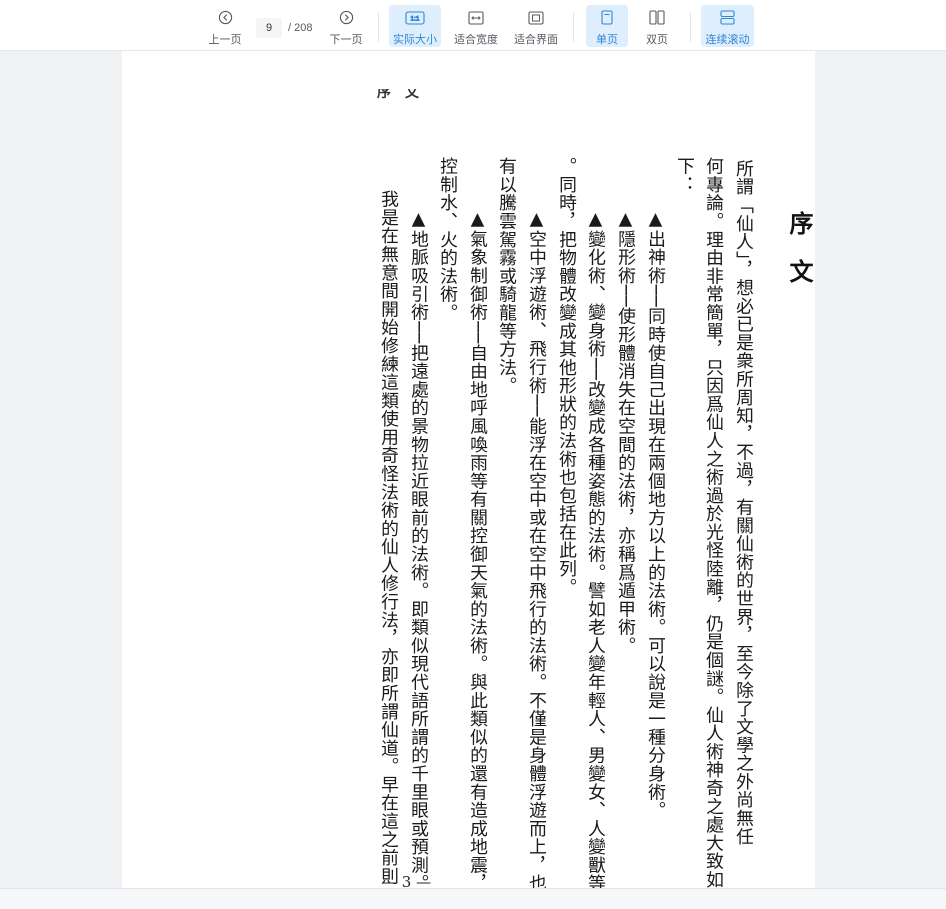 The height and width of the screenshot is (909, 946). What do you see at coordinates (684, 175) in the screenshot?
I see `text-column: 下：` at bounding box center [684, 175].